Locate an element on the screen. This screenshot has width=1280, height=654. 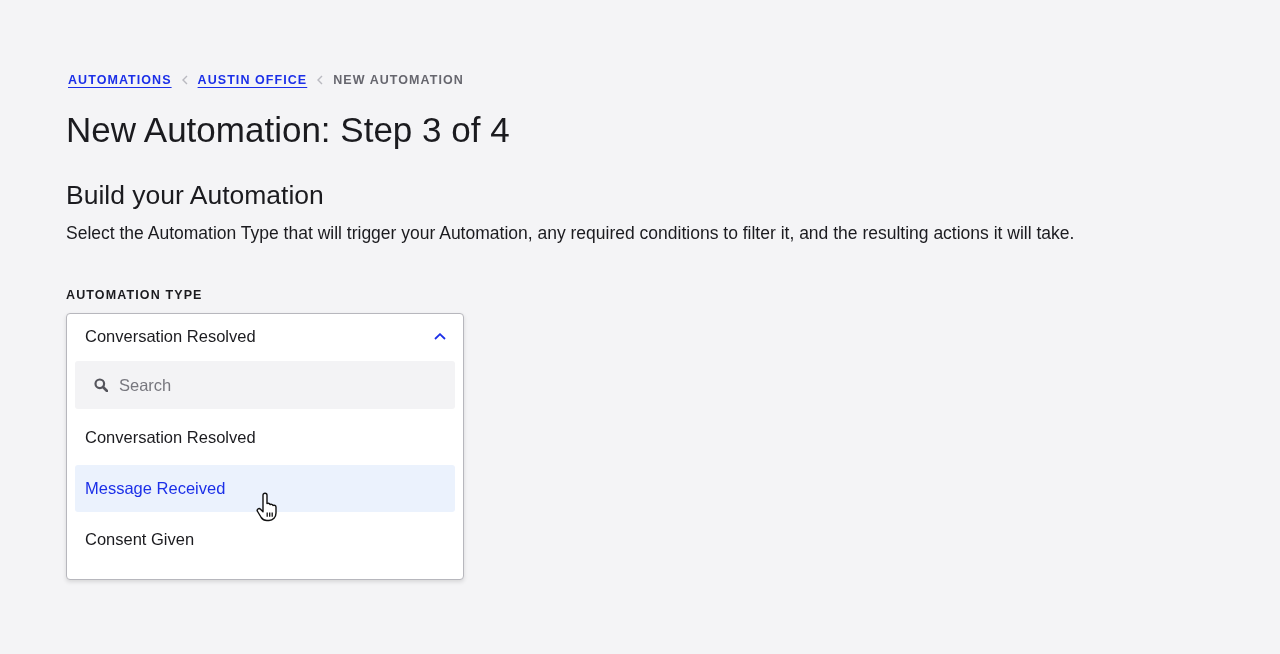
breadcrumb-link: AUTOMATIONS is located at coordinates (120, 80).